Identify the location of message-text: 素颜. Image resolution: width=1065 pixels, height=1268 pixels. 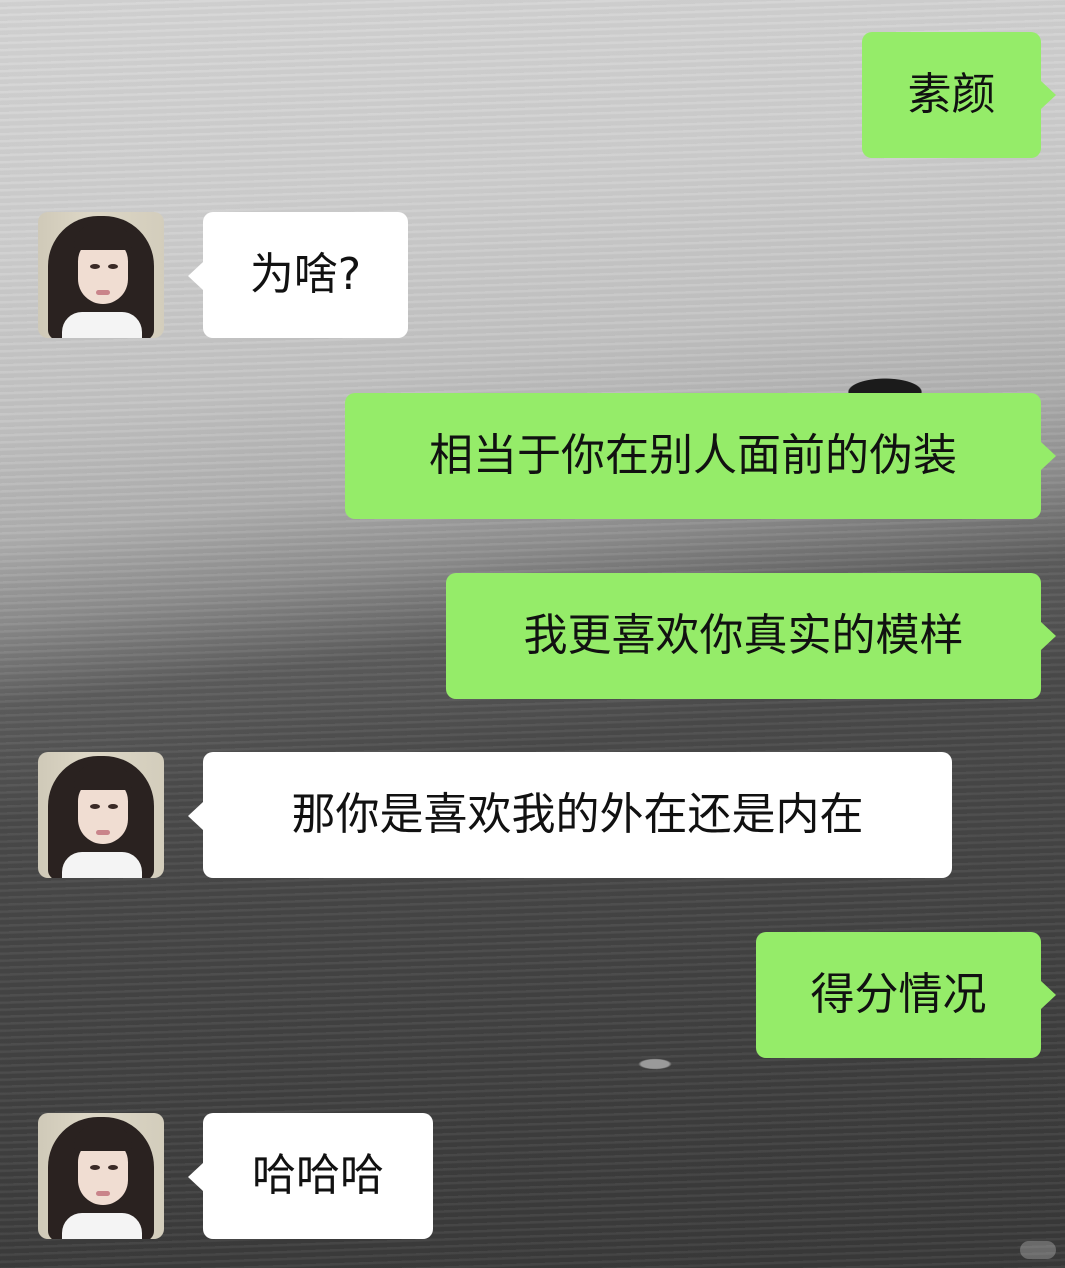
(951, 94).